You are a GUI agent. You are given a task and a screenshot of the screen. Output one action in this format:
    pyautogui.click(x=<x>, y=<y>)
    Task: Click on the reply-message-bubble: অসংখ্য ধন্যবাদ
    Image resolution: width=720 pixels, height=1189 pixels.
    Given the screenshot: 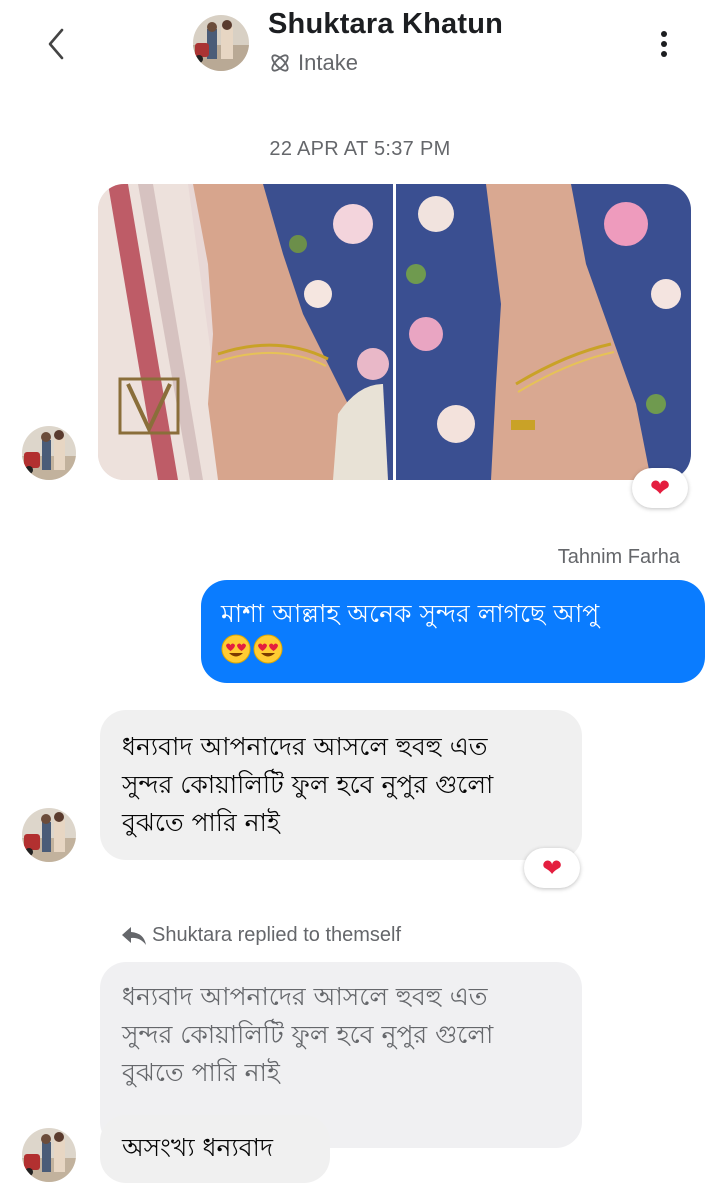 What is the action you would take?
    pyautogui.click(x=215, y=1149)
    